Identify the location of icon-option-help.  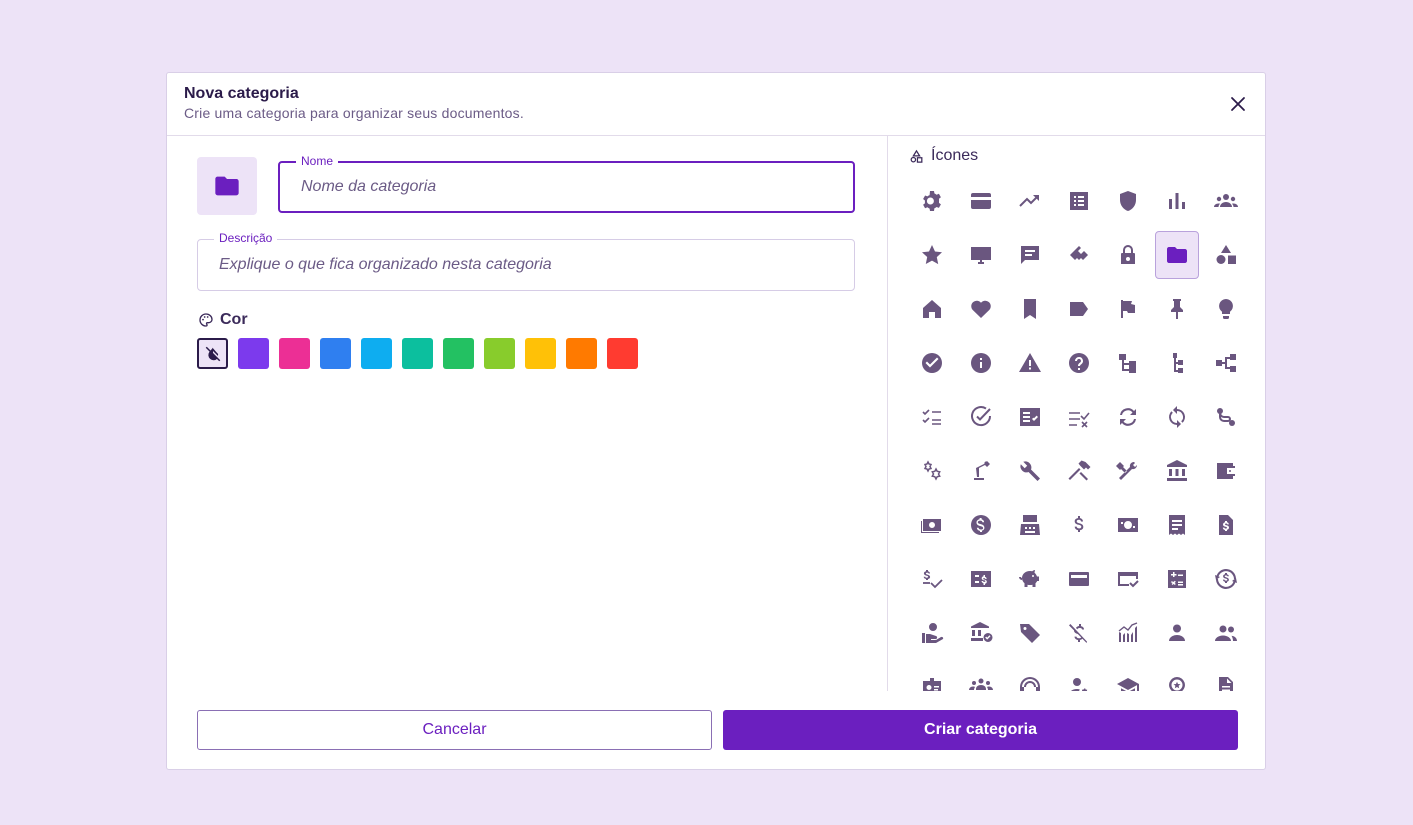
(1079, 363).